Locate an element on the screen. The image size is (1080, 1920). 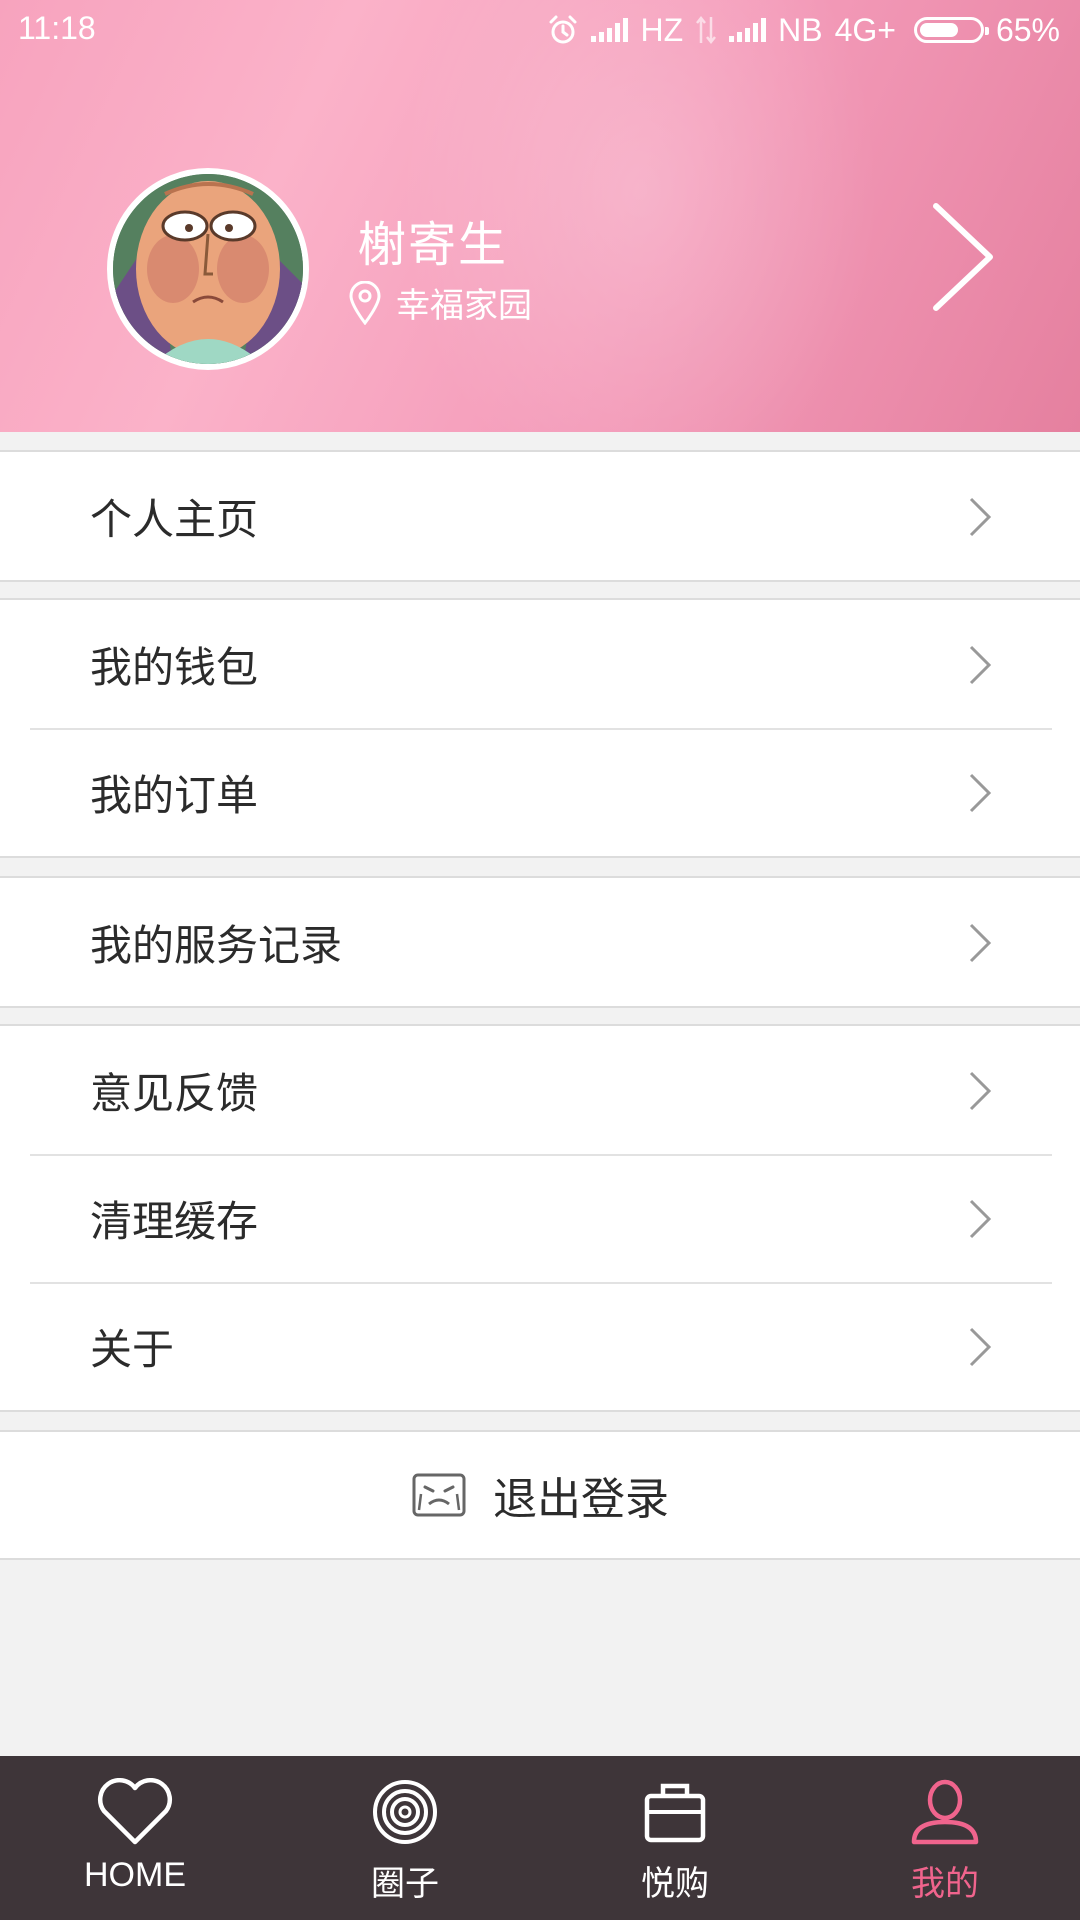
avatar-image is located at coordinates (208, 269).